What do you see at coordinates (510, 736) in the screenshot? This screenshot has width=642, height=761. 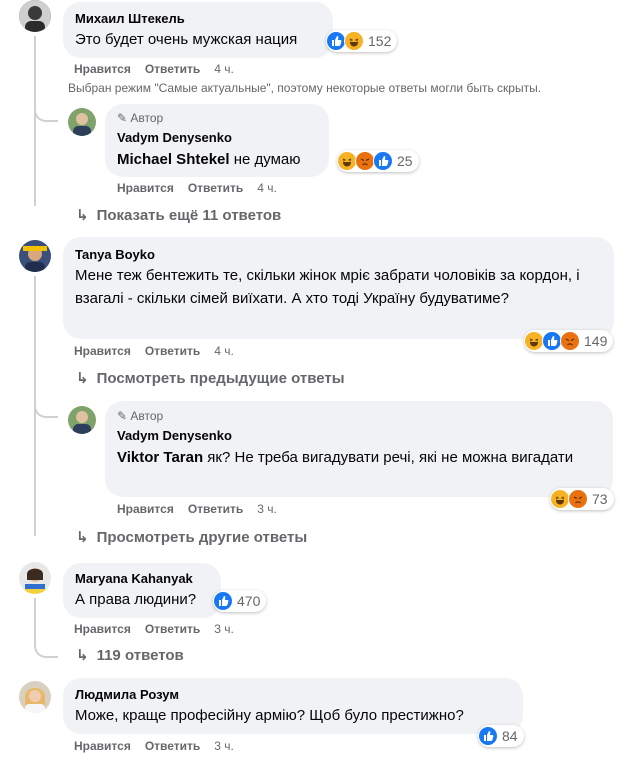 I see `reaction-count: 84` at bounding box center [510, 736].